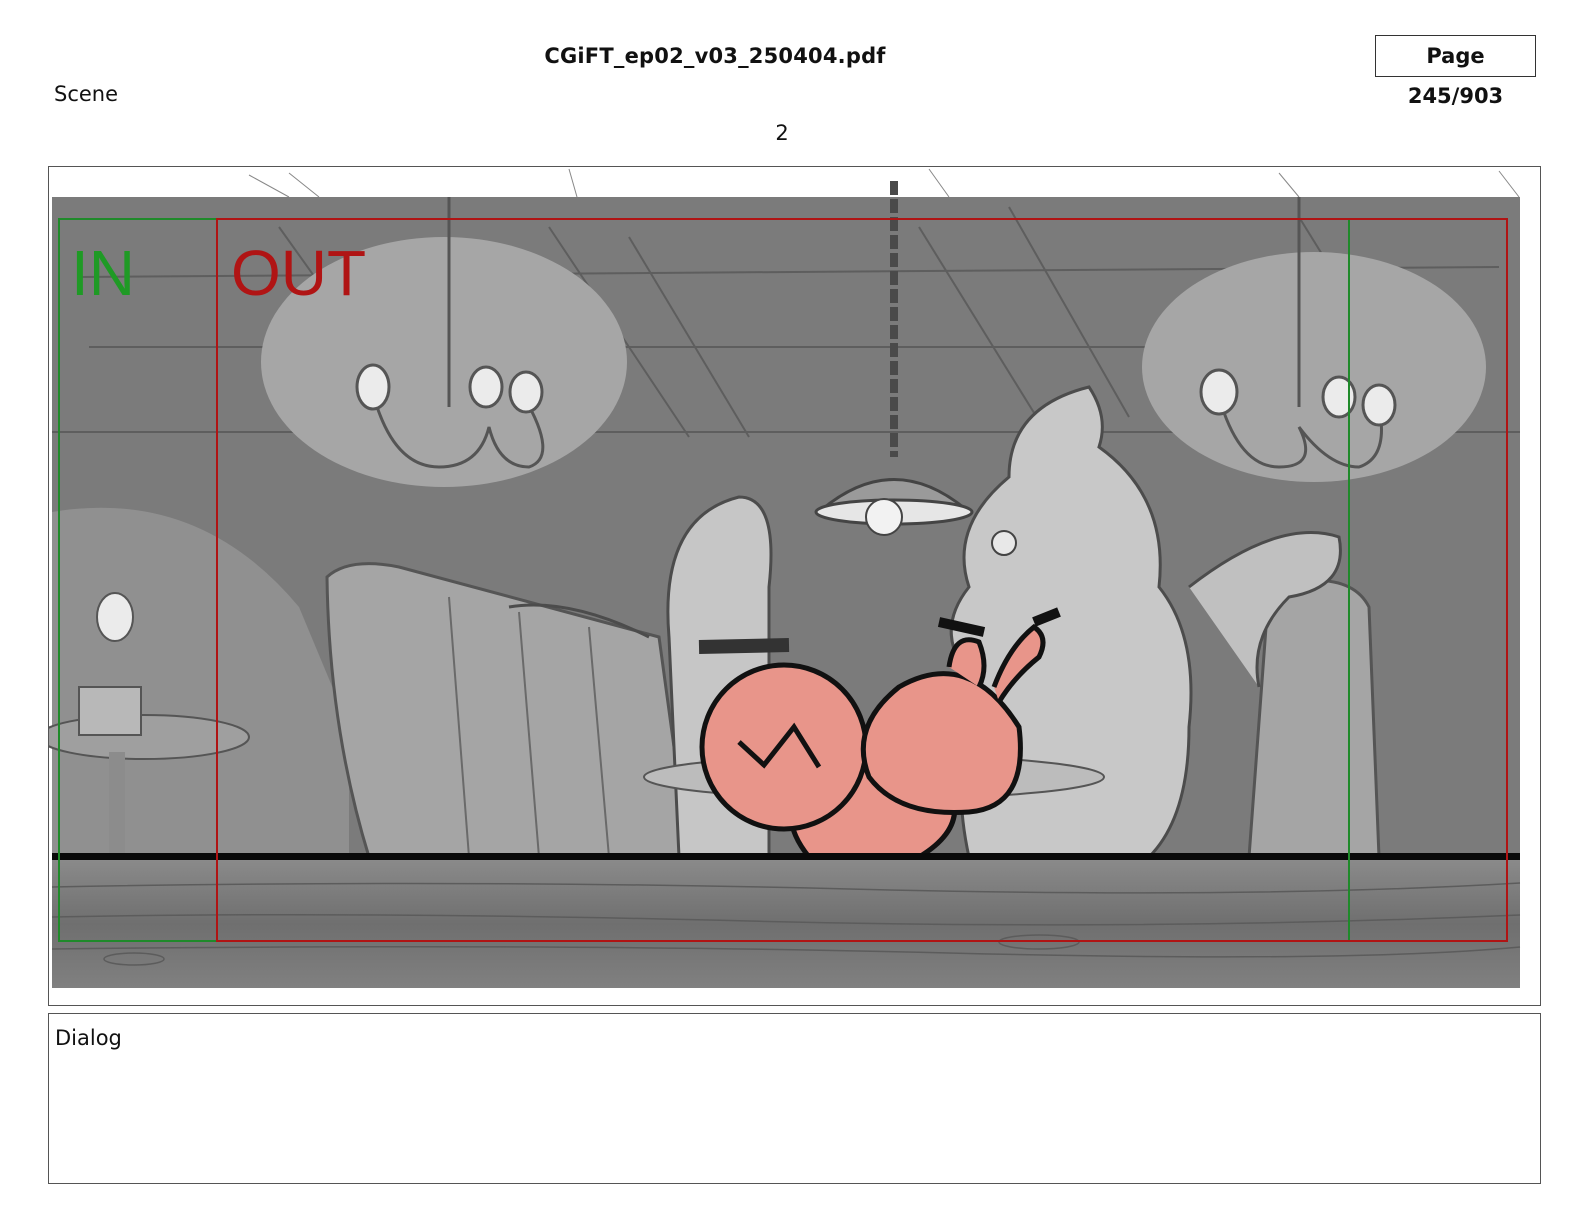 Image resolution: width=1584 pixels, height=1224 pixels. Describe the element at coordinates (786, 924) in the screenshot. I see `wooden-floor` at that location.